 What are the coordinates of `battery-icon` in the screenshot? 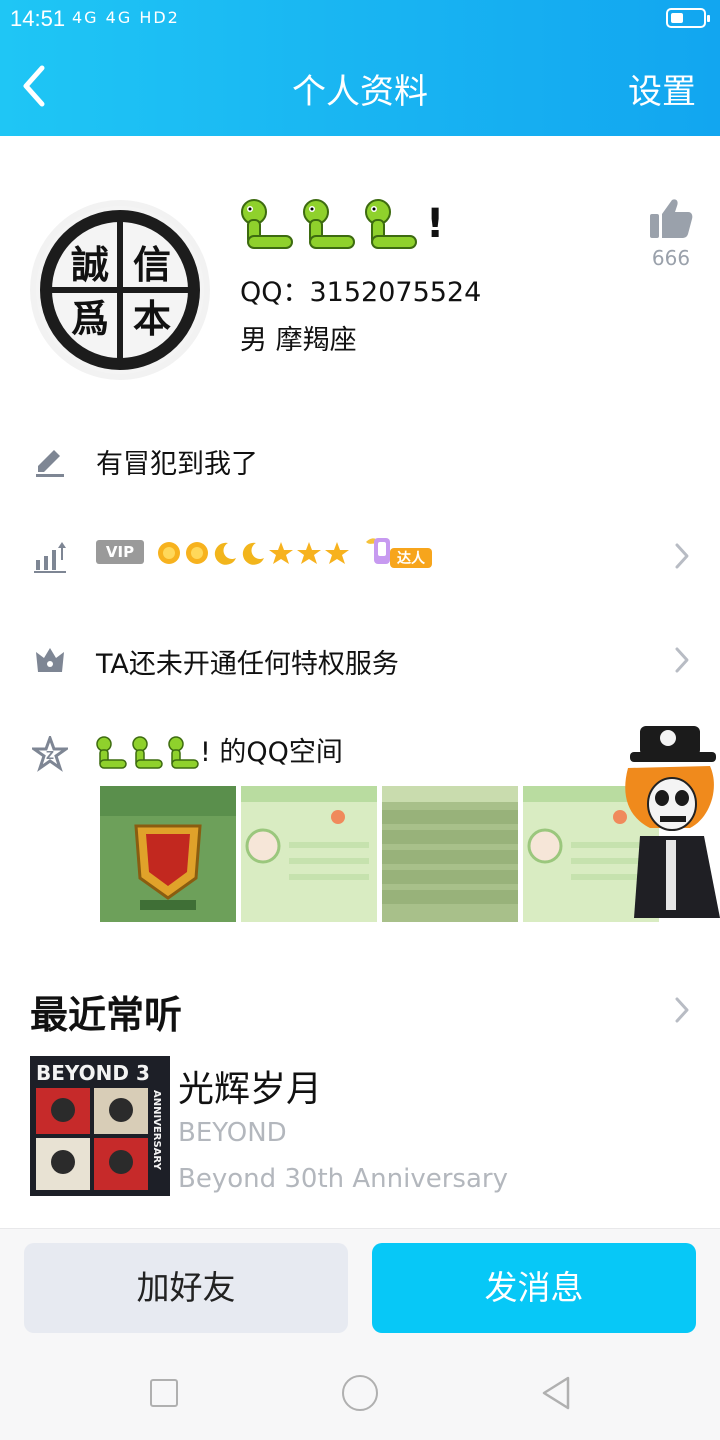 It's located at (688, 18).